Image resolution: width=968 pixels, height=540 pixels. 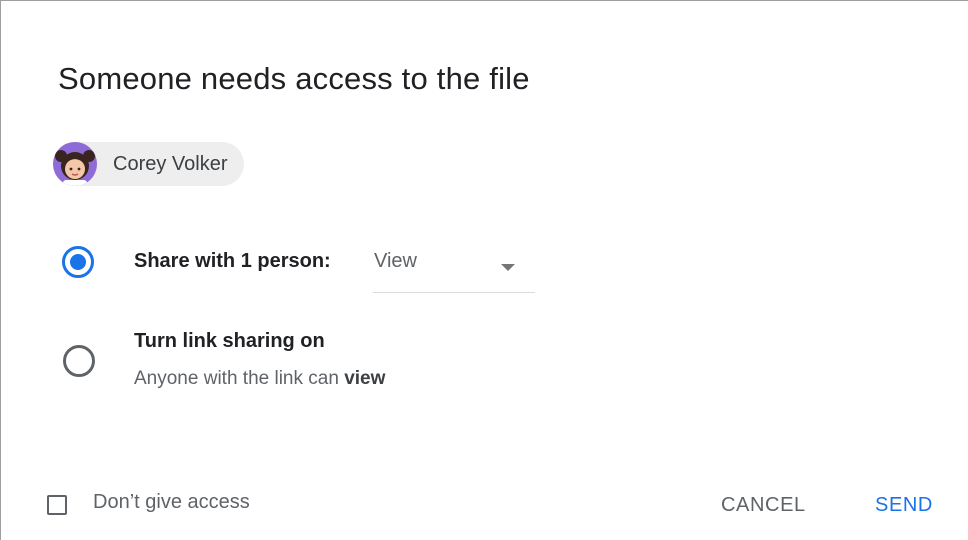 What do you see at coordinates (508, 268) in the screenshot?
I see `dropdown-arrow-icon` at bounding box center [508, 268].